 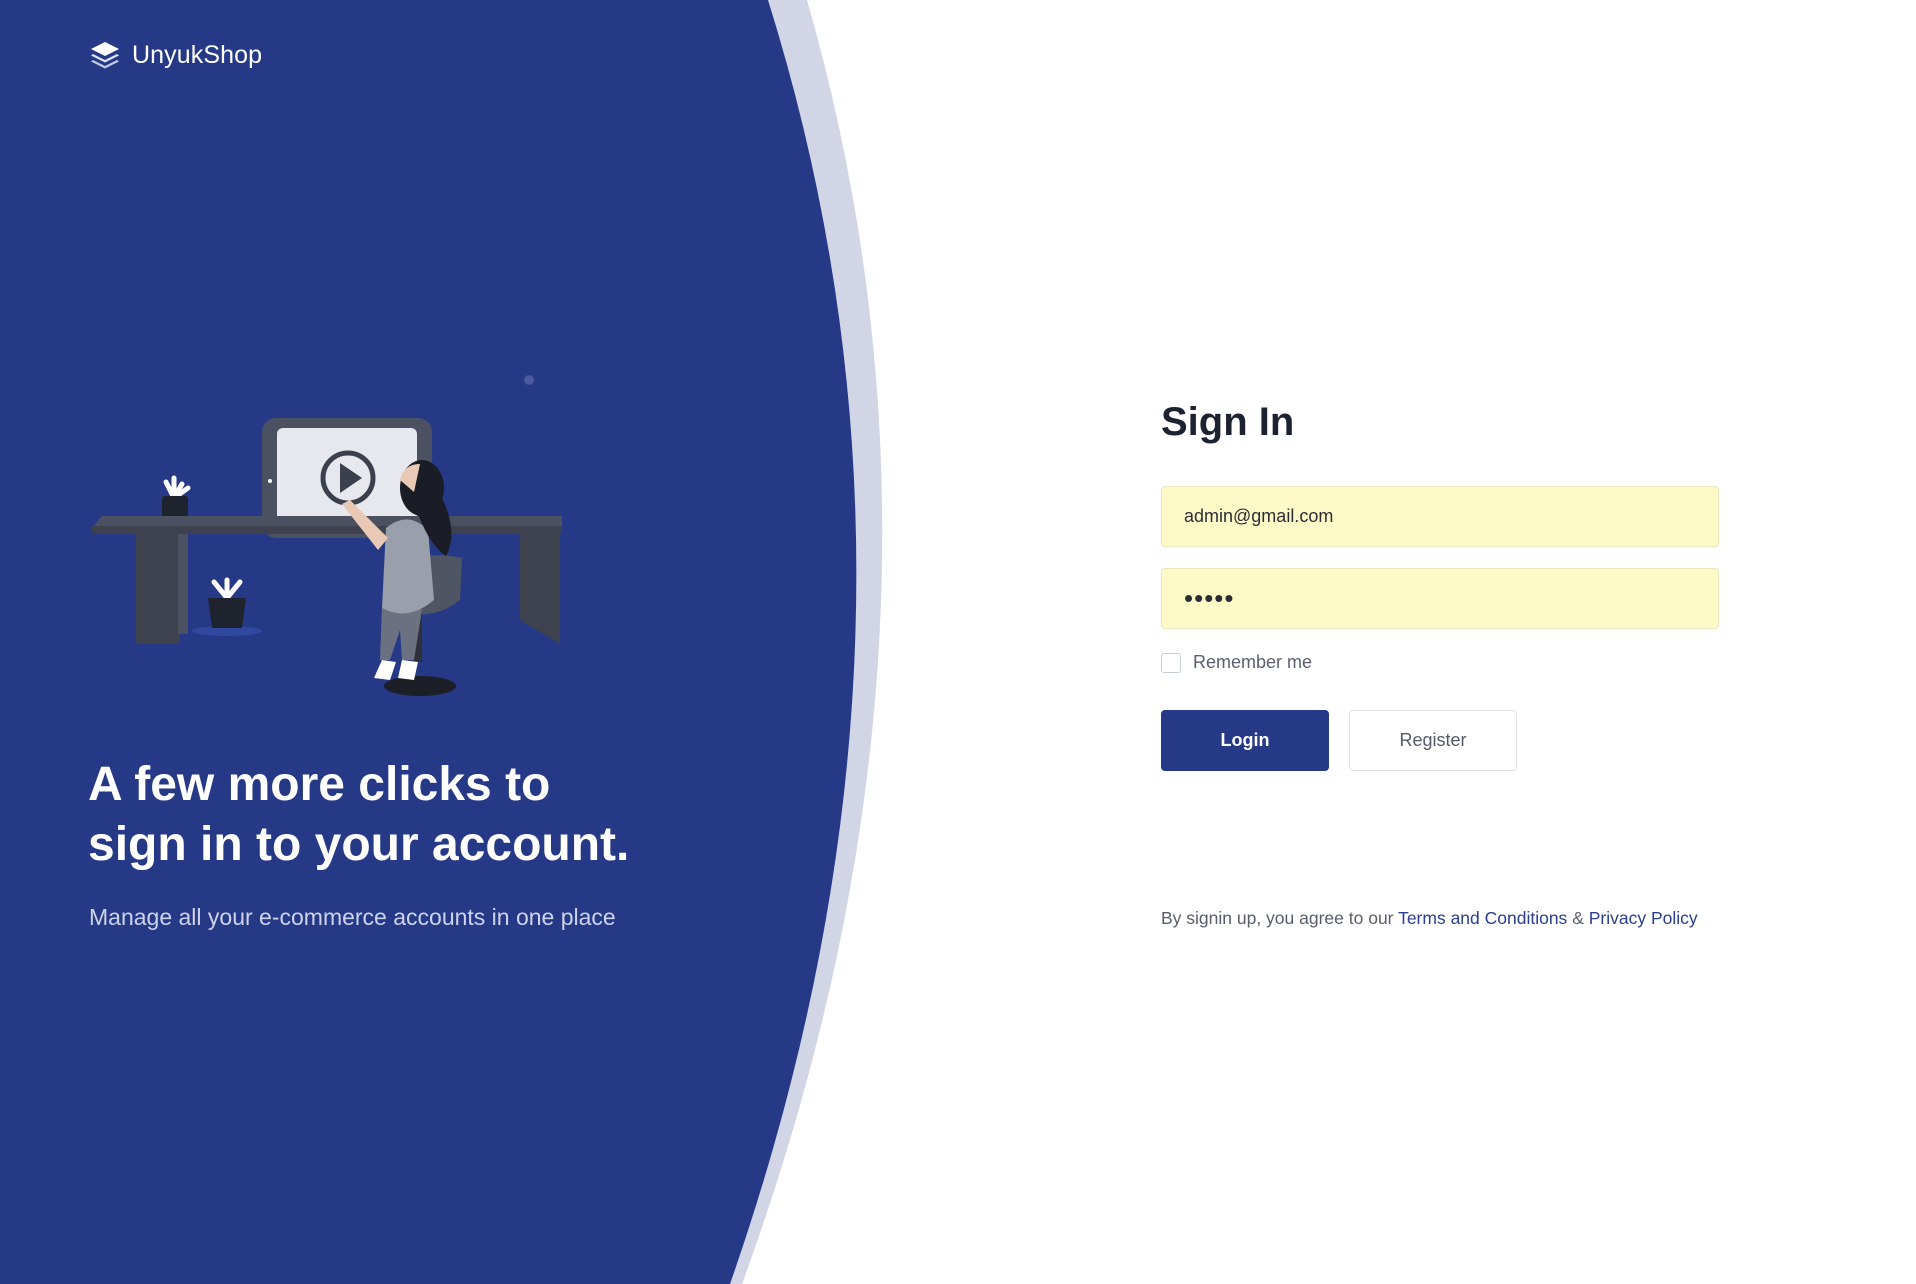 What do you see at coordinates (176, 496) in the screenshot?
I see `desk-plant-icon` at bounding box center [176, 496].